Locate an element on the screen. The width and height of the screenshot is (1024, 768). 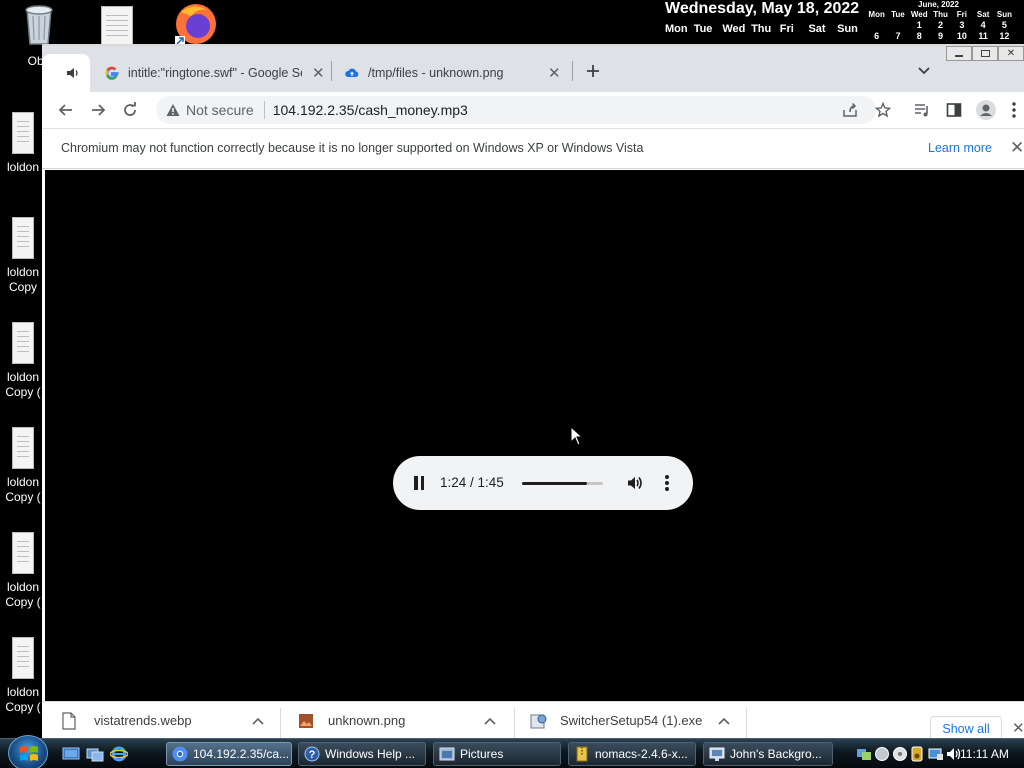
calendar-day-header: Fri is located at coordinates (961, 14).